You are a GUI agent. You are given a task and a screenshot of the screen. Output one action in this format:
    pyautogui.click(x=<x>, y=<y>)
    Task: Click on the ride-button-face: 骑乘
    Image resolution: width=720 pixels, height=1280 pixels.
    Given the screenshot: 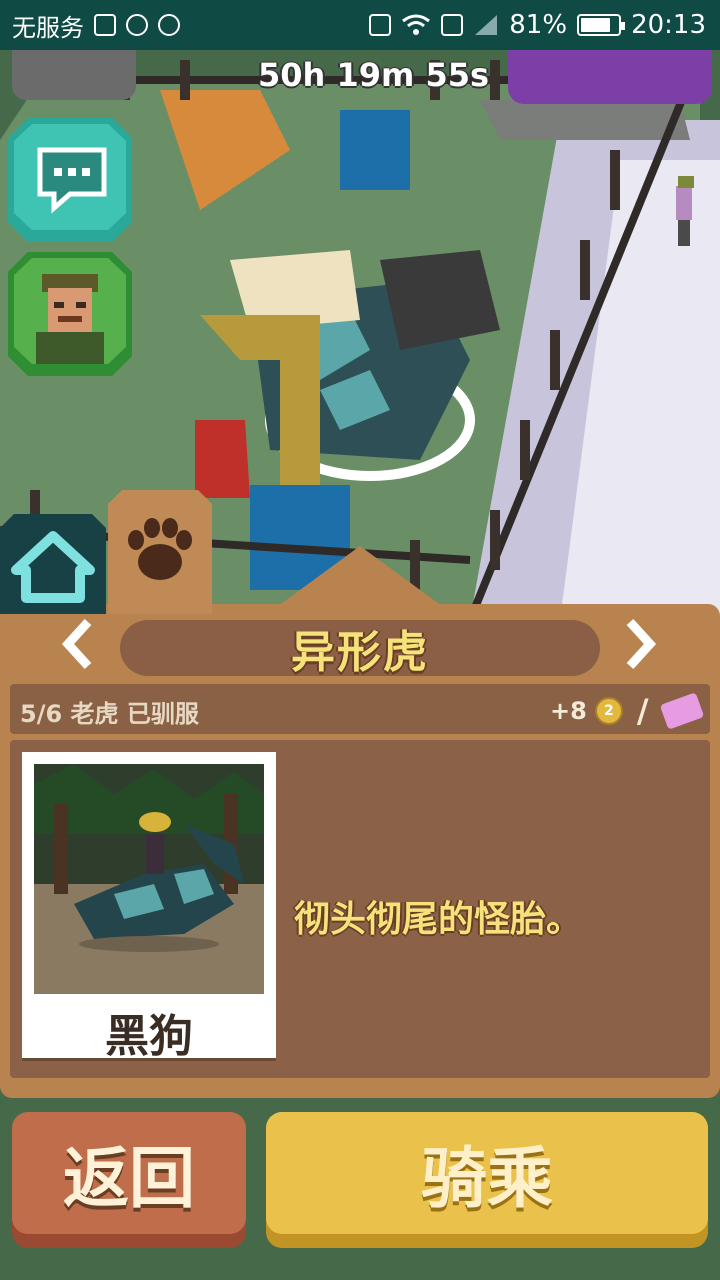 What is the action you would take?
    pyautogui.click(x=487, y=1173)
    